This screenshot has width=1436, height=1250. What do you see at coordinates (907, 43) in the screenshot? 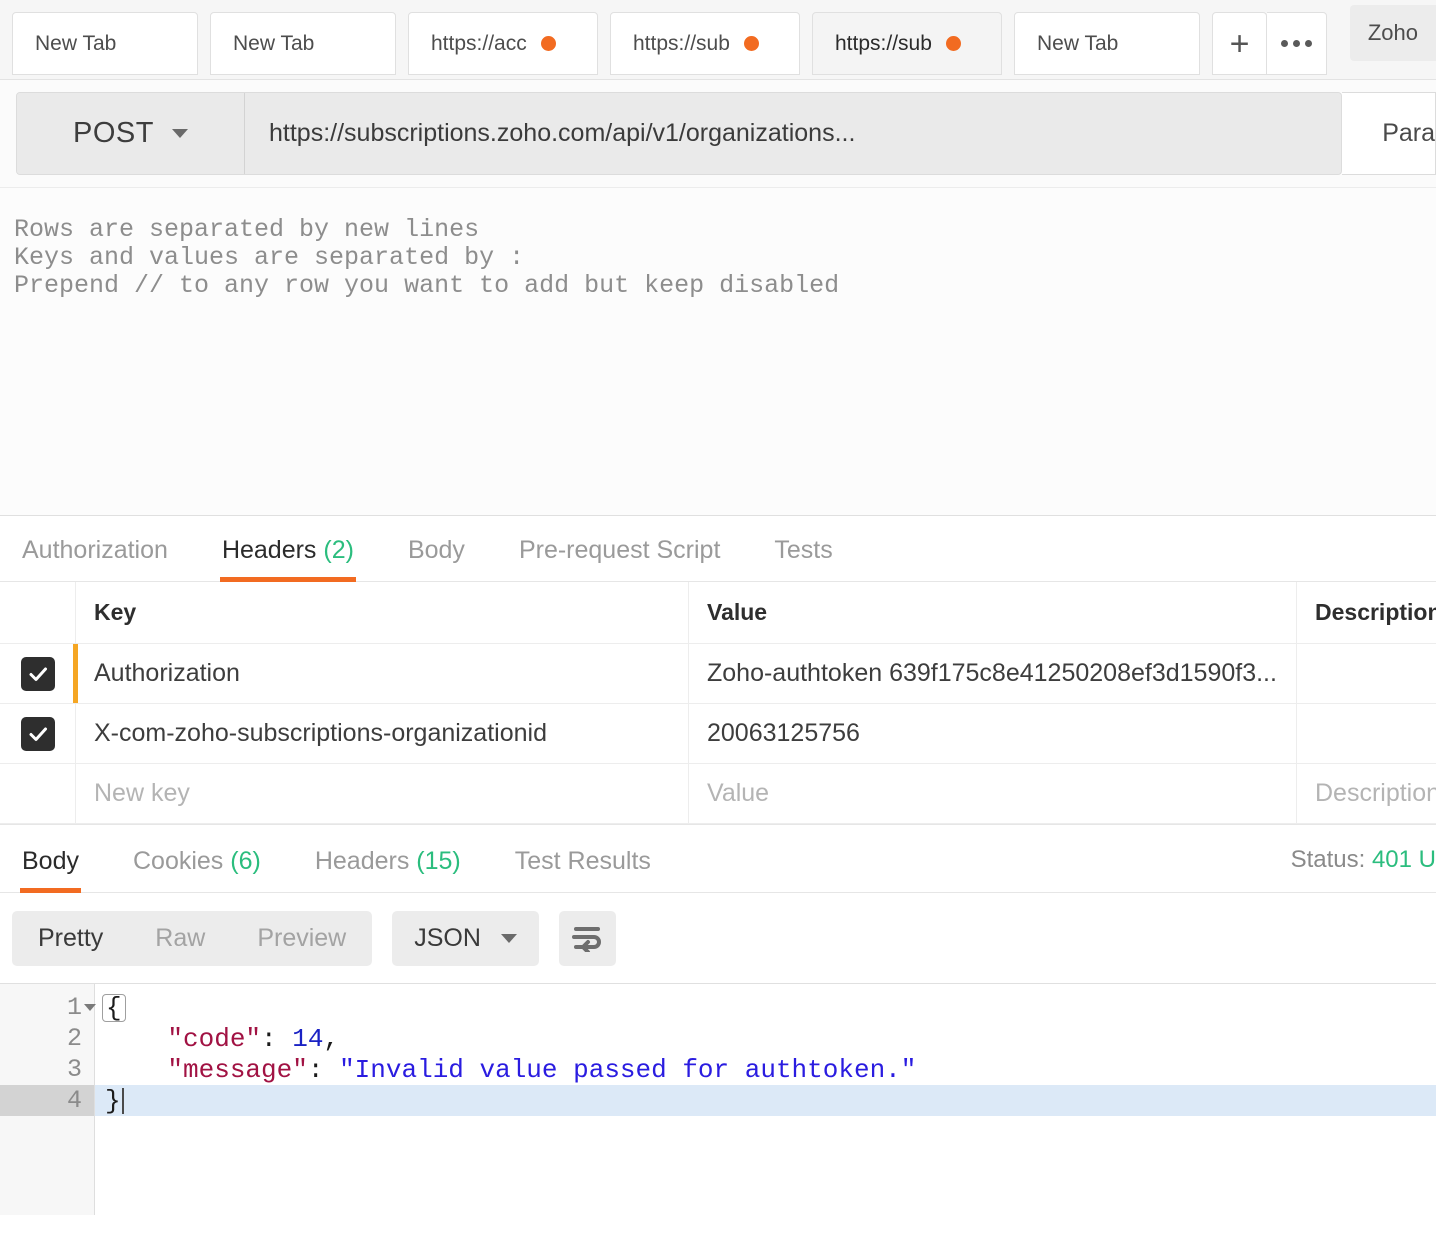
I see `request-tab-4-active: https://sub` at bounding box center [907, 43].